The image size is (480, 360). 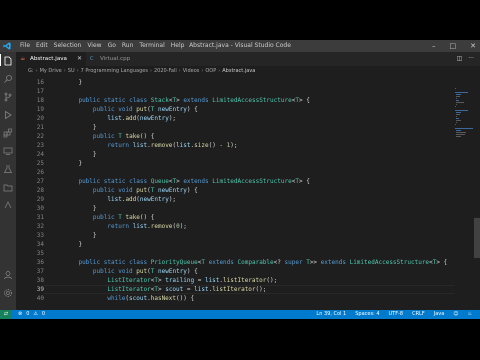 I want to click on manage-gear-icon, so click(x=8, y=293).